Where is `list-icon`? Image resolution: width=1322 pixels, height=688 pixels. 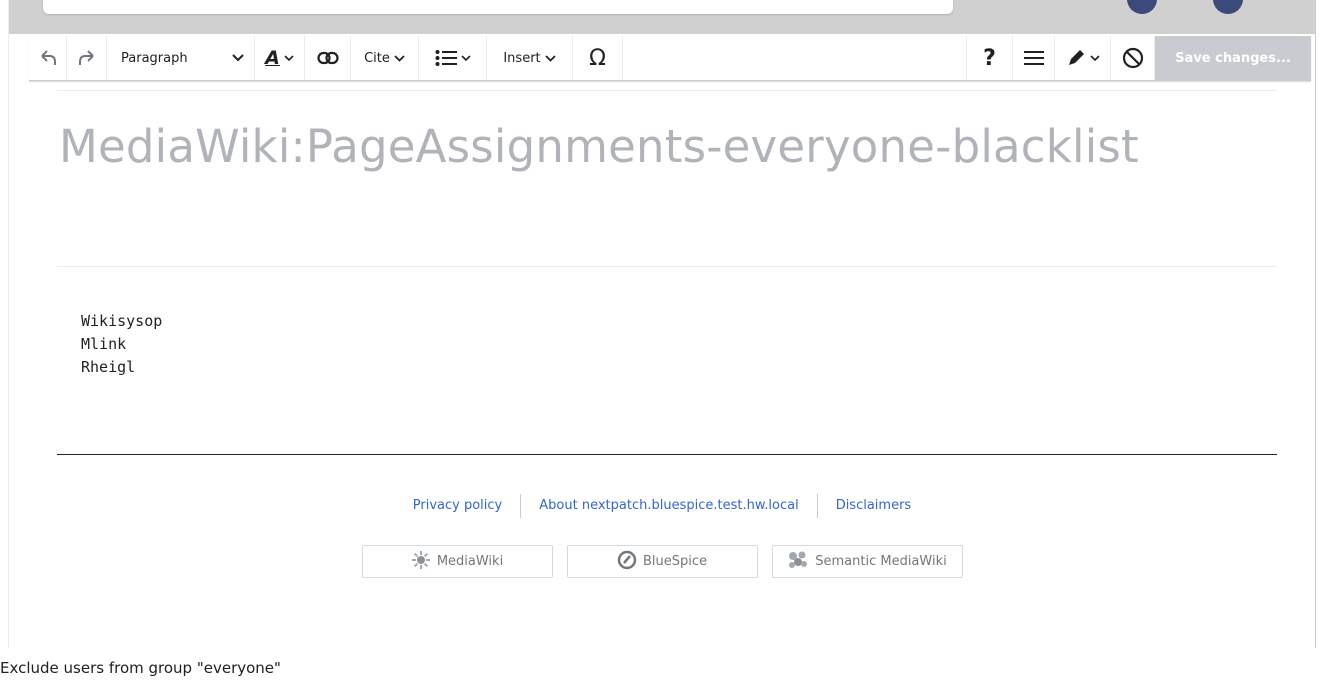
list-icon is located at coordinates (446, 58).